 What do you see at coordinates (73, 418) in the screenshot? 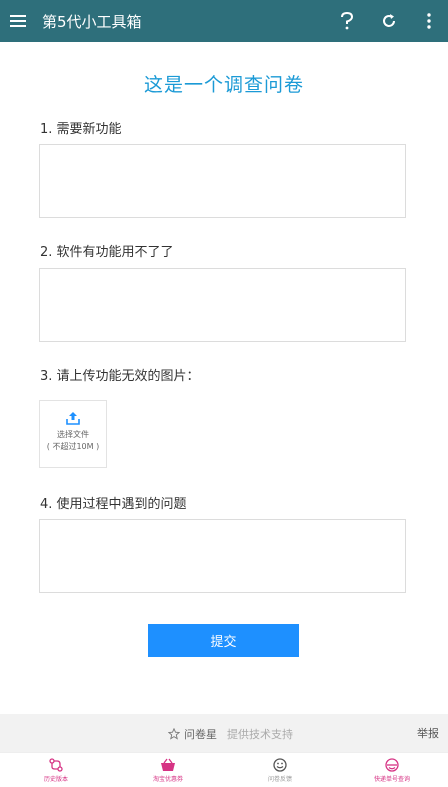
I see `upload-icon` at bounding box center [73, 418].